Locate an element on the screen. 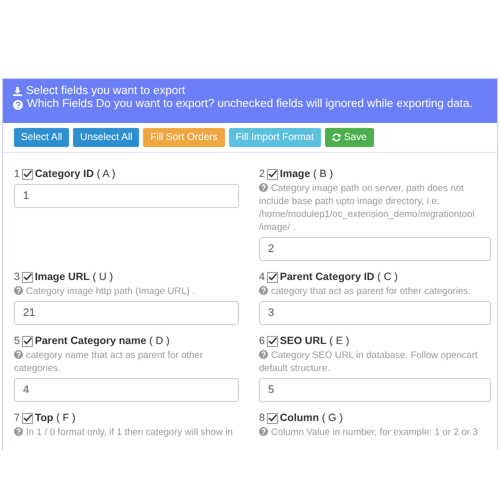 This screenshot has height=500, width=500. toolbar-button: Select All is located at coordinates (42, 137).